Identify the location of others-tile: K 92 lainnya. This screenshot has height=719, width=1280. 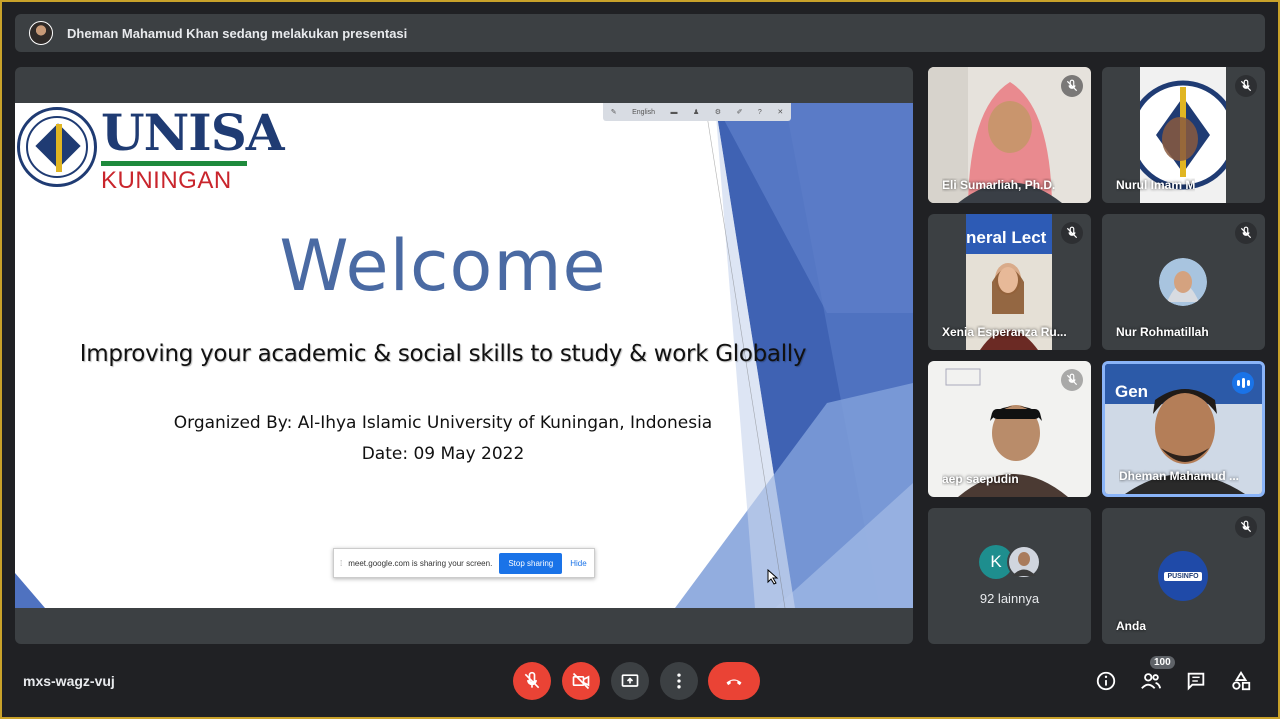
(1009, 576).